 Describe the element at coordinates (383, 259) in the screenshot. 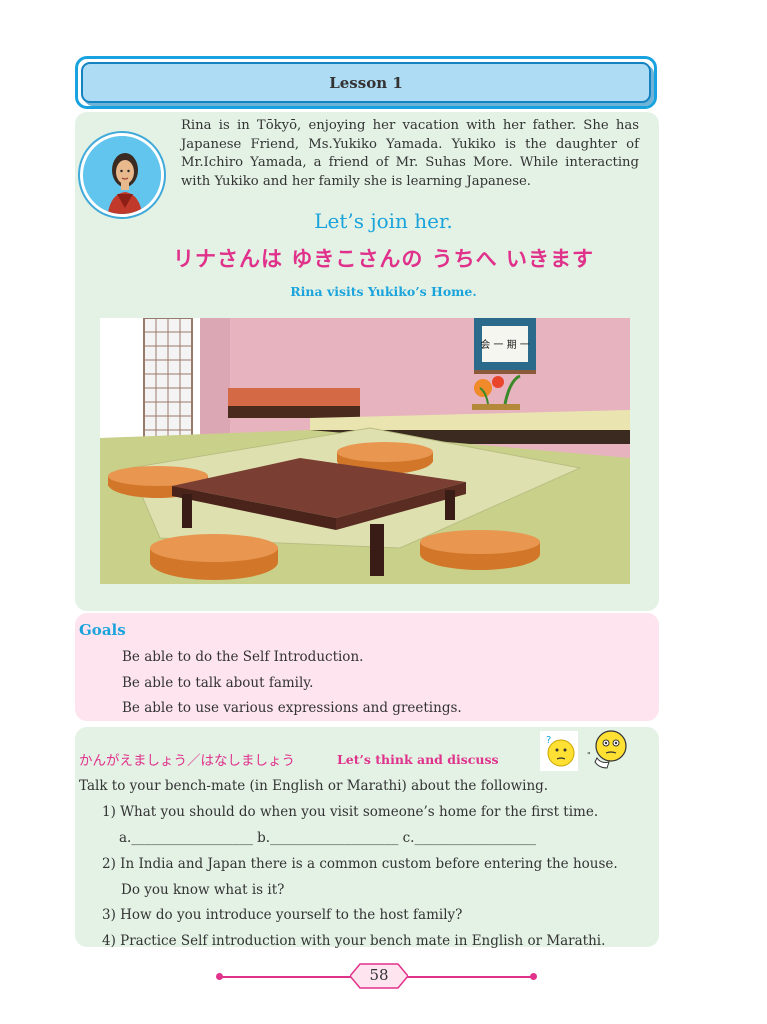

I see `japanese-title: リナさんは ゆきこさんの うちへ いきます` at that location.